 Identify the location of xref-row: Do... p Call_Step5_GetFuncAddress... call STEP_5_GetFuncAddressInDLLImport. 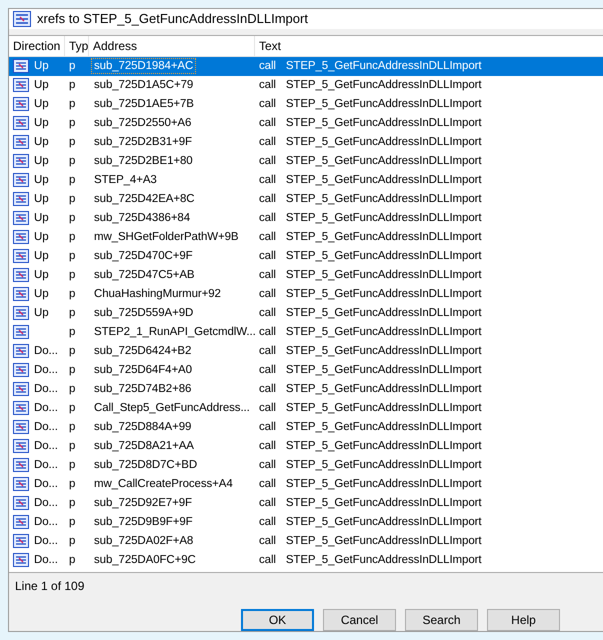
(306, 408).